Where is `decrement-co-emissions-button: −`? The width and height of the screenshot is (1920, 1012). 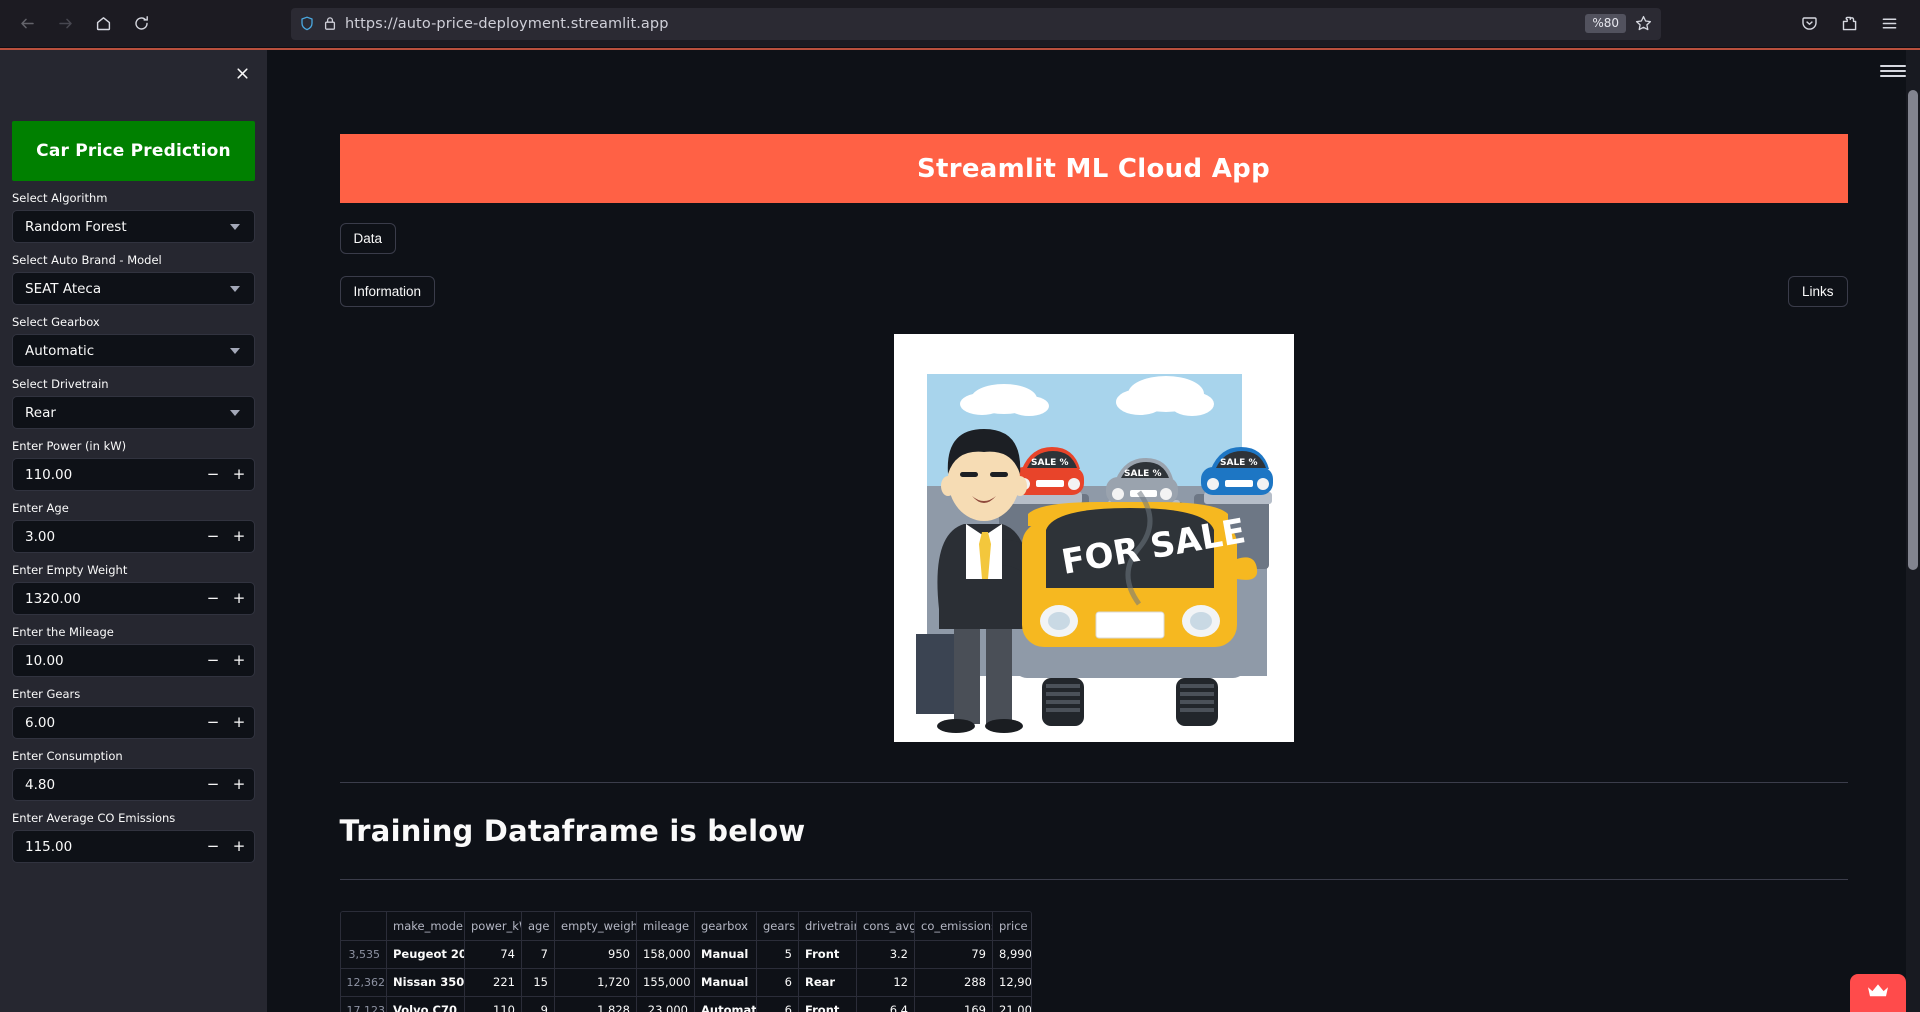 decrement-co-emissions-button: − is located at coordinates (213, 846).